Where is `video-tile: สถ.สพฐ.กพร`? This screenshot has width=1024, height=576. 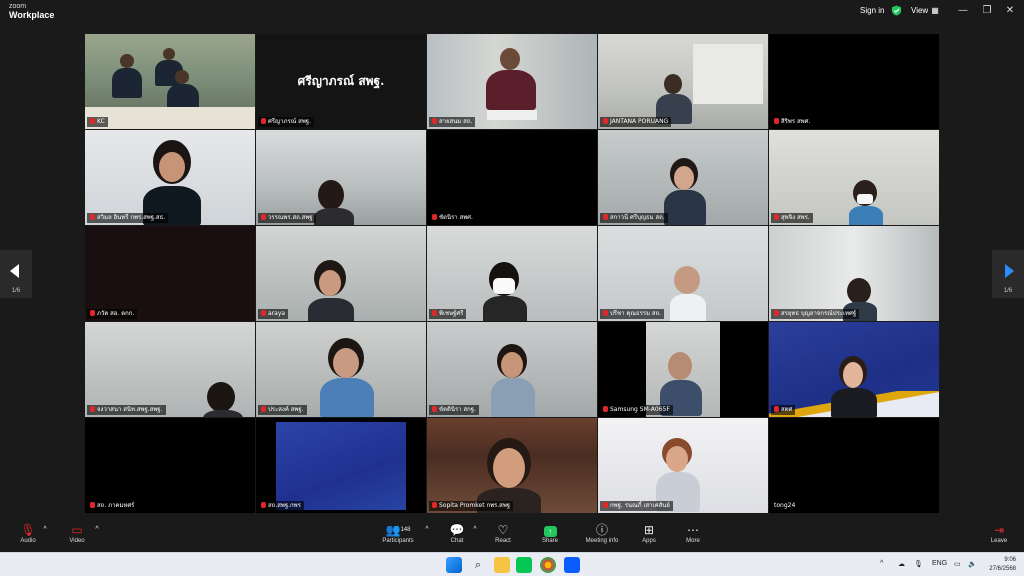
video-tile: สถ.สพฐ.กพร is located at coordinates (341, 465).